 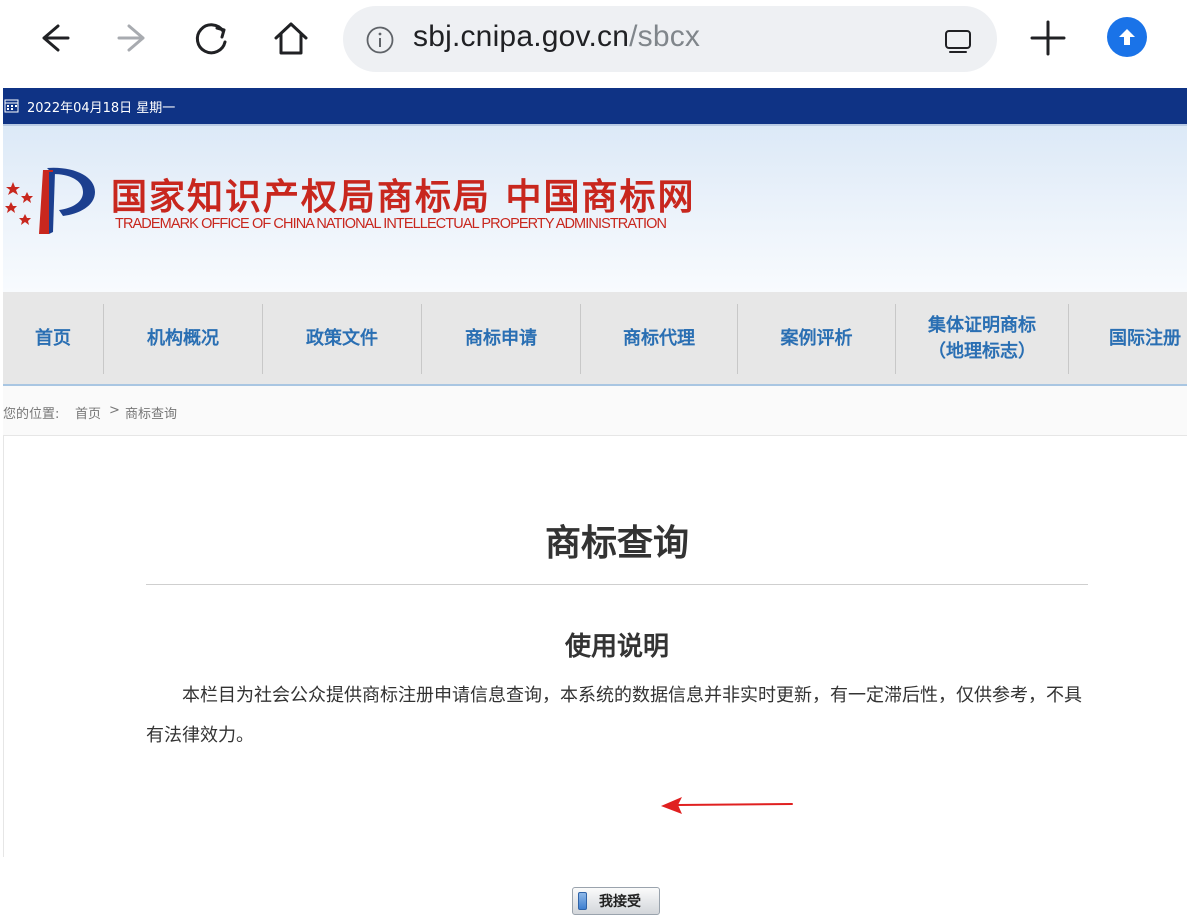 I want to click on nav-item-application: 商标申请, so click(x=501, y=339).